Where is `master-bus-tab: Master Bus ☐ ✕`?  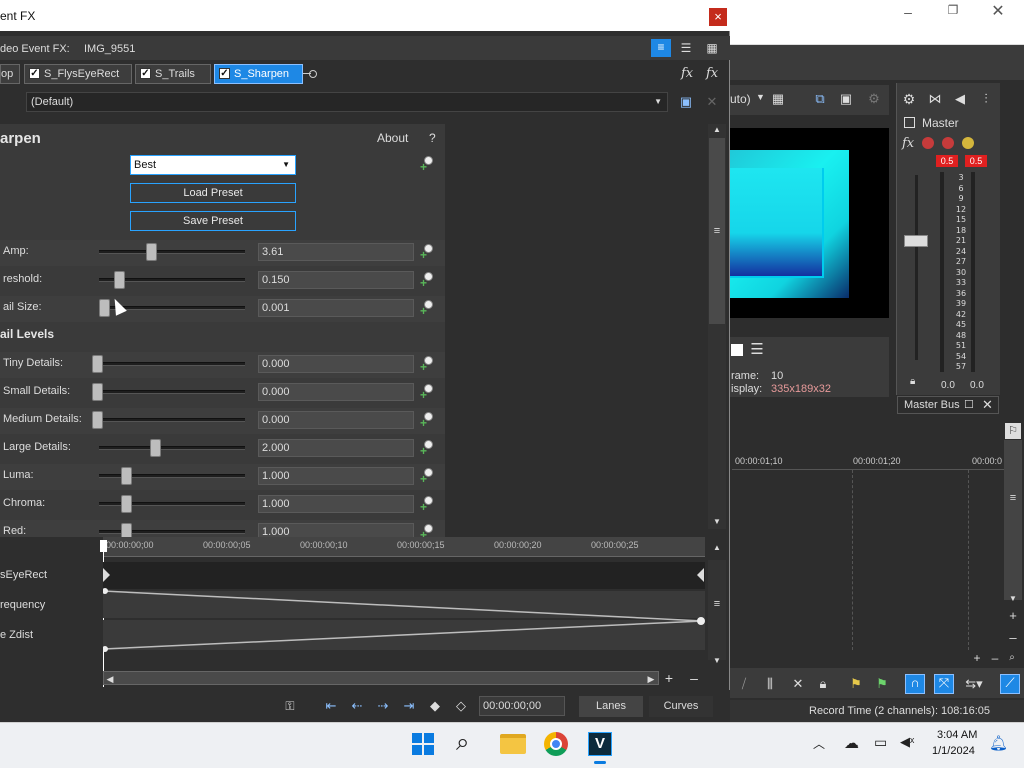
master-bus-tab: Master Bus ☐ ✕ is located at coordinates (948, 405).